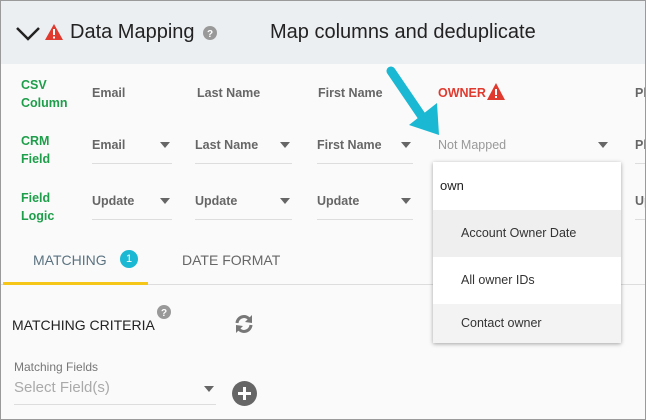 The width and height of the screenshot is (646, 420). What do you see at coordinates (129, 259) in the screenshot?
I see `matching-count-badge: 1` at bounding box center [129, 259].